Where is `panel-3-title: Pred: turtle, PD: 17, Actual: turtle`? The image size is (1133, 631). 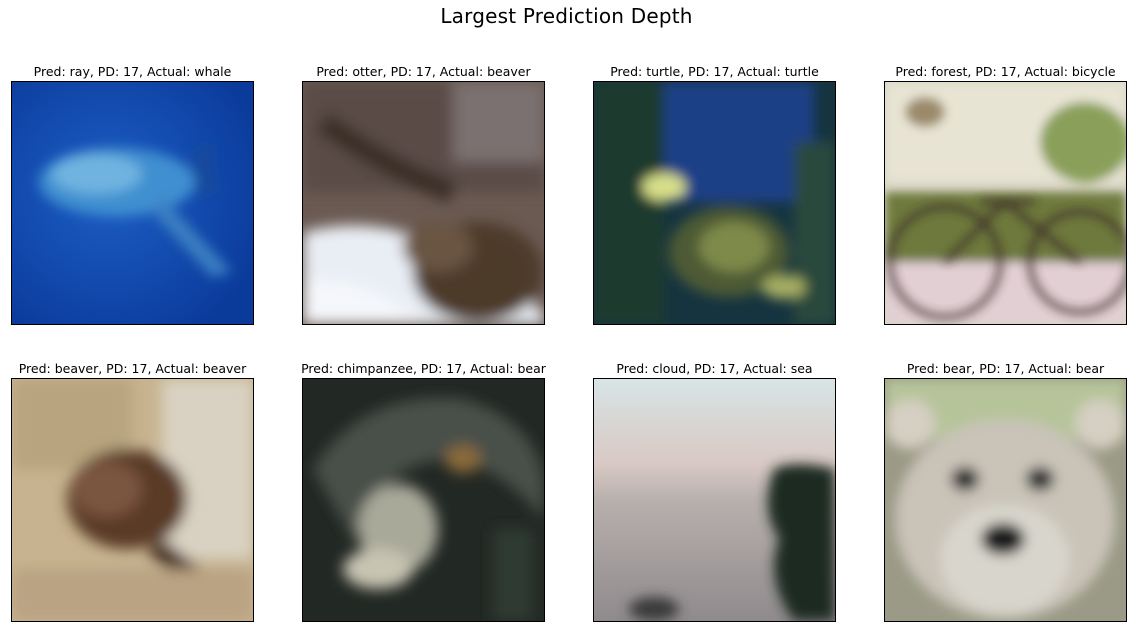 panel-3-title: Pred: turtle, PD: 17, Actual: turtle is located at coordinates (714, 71).